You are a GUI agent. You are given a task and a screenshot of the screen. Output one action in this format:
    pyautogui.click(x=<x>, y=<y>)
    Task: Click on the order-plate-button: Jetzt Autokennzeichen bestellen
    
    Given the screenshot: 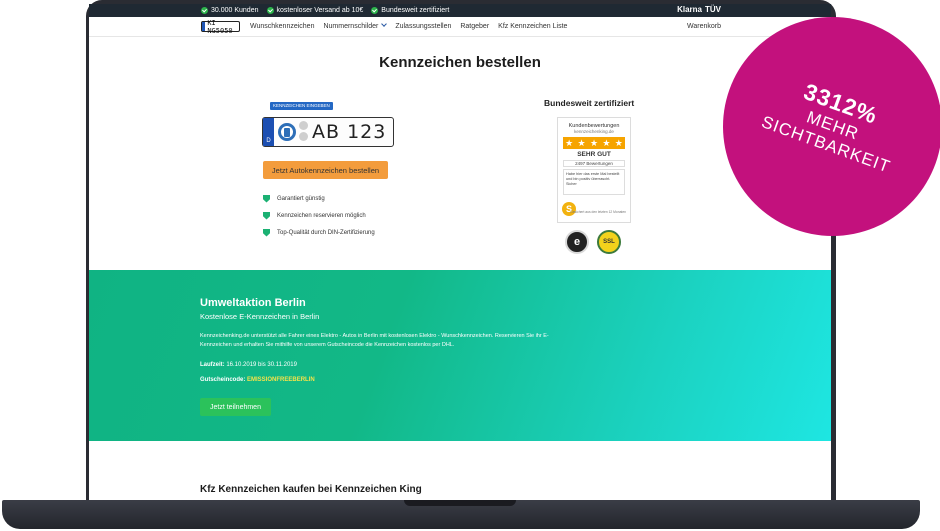 What is the action you would take?
    pyautogui.click(x=325, y=170)
    